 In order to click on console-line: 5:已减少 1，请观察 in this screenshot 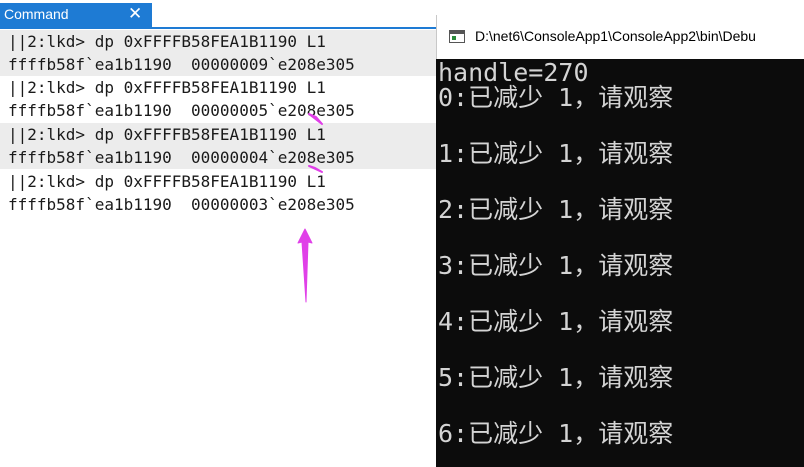, I will do `click(556, 377)`.